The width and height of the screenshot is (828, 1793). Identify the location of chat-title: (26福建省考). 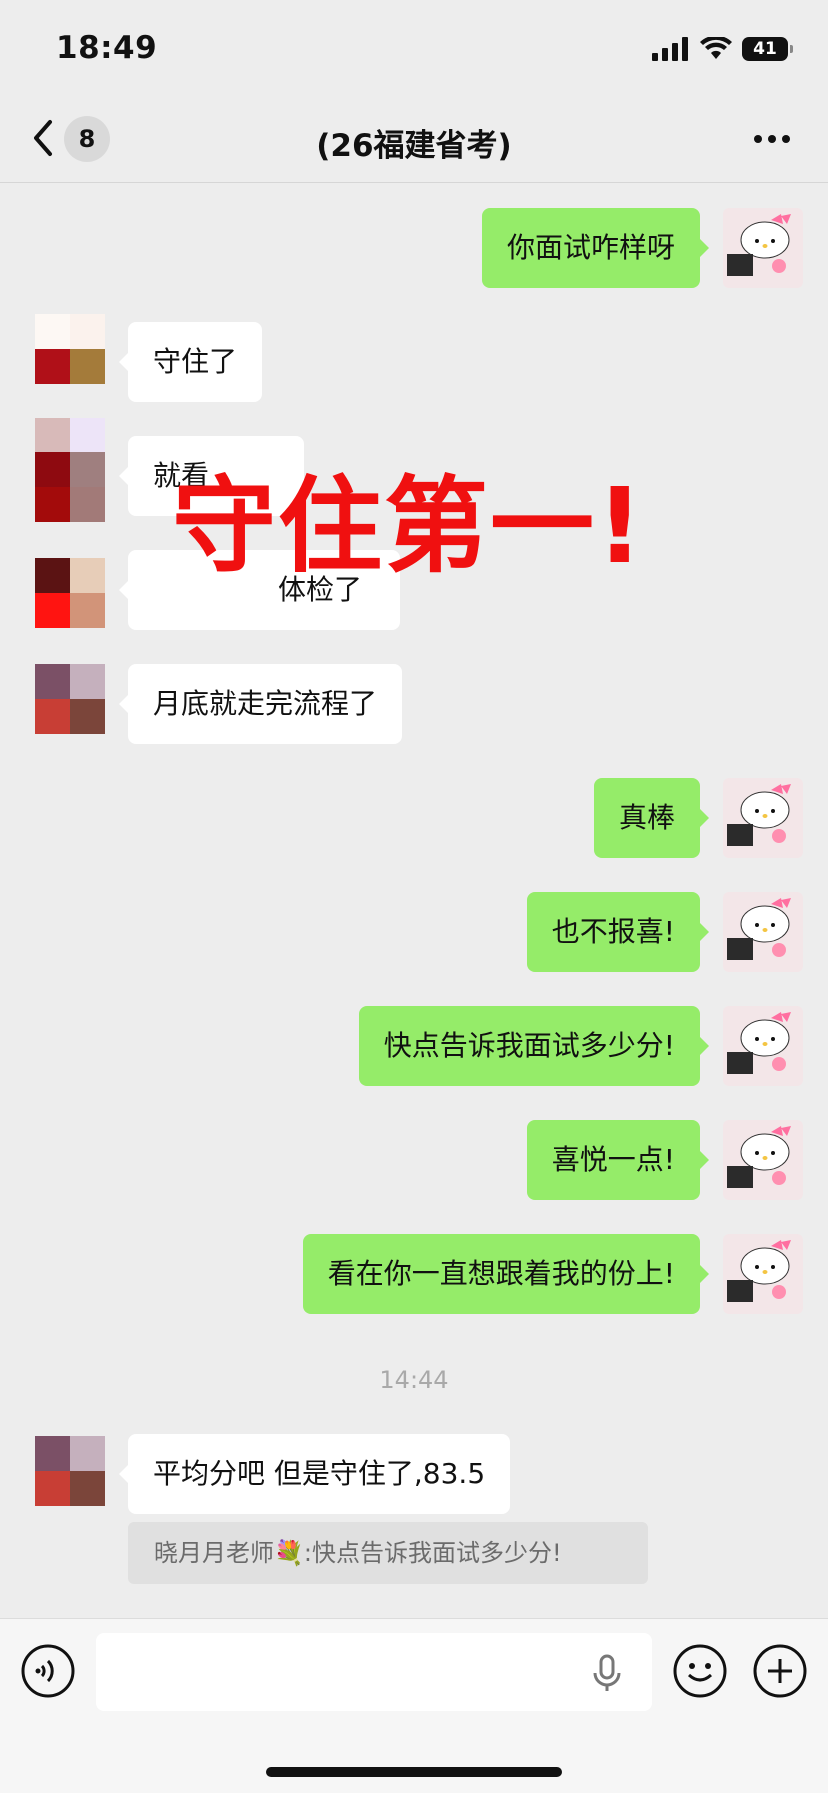
(414, 142).